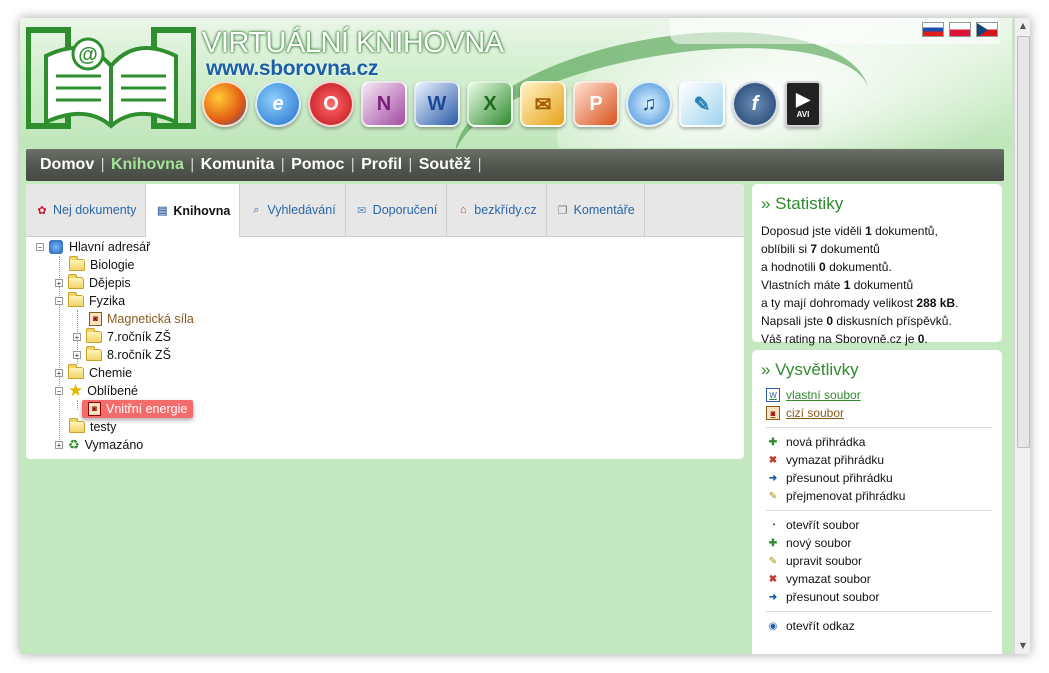  What do you see at coordinates (933, 29) in the screenshot?
I see `slovak-flag-icon` at bounding box center [933, 29].